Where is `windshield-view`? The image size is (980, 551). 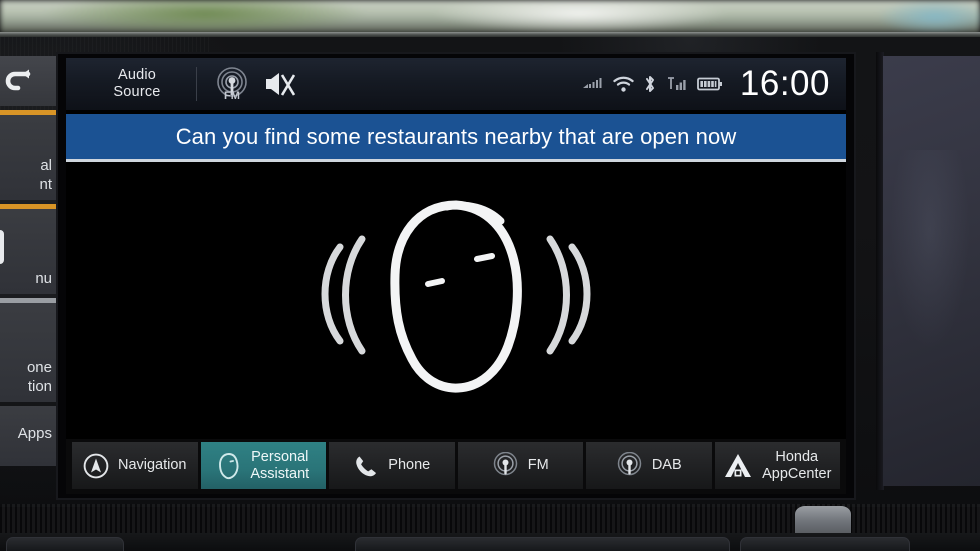
windshield-view is located at coordinates (490, 17).